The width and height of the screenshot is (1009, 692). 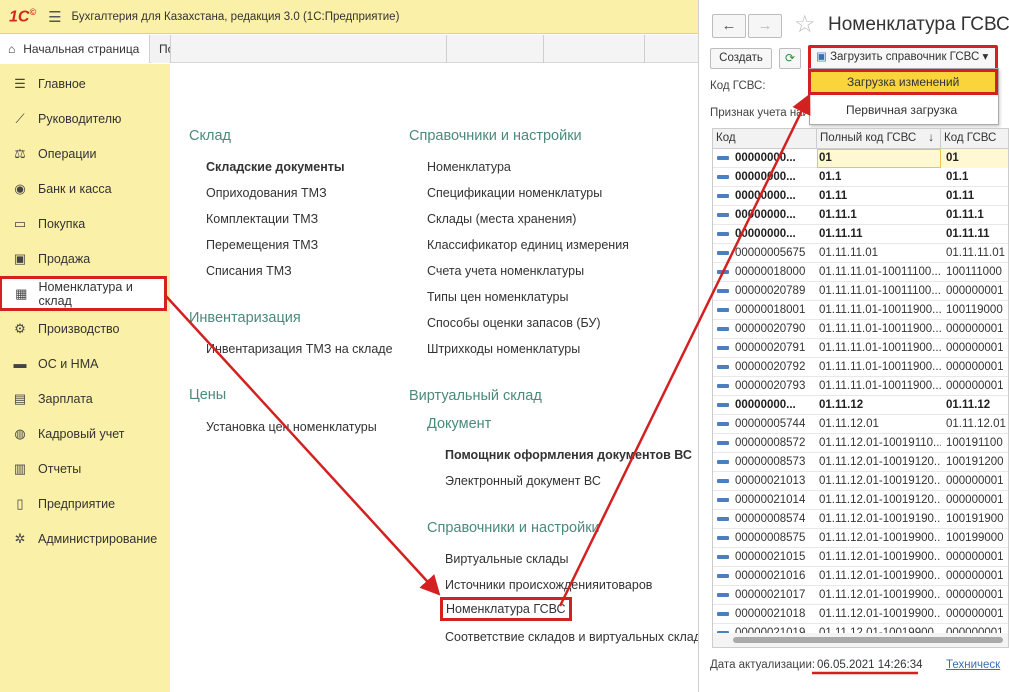 I want to click on table-row: 00000000... 01.11 01.11, so click(x=860, y=196).